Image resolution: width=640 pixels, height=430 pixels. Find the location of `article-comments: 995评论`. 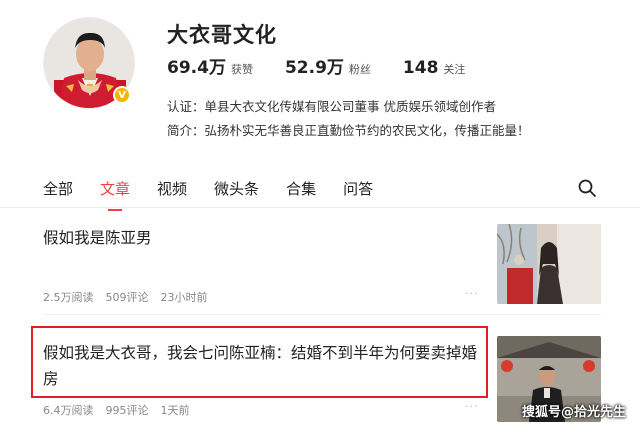

article-comments: 995评论 is located at coordinates (127, 410).